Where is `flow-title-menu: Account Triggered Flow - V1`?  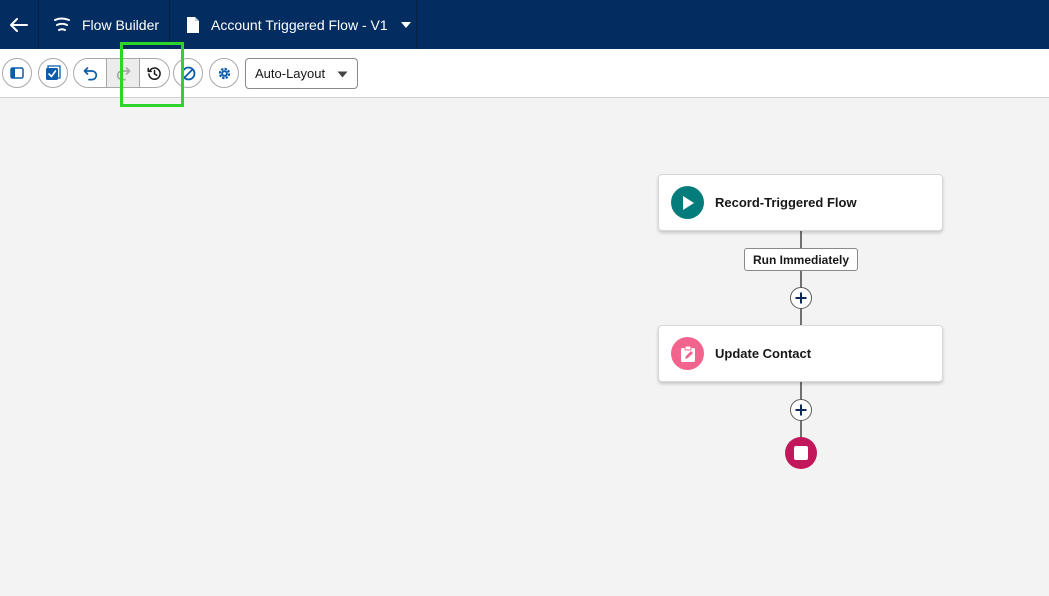
flow-title-menu: Account Triggered Flow - V1 is located at coordinates (293, 24).